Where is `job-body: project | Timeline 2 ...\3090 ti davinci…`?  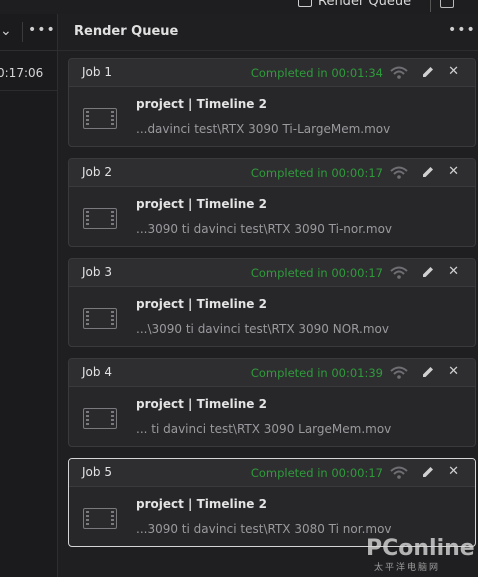 job-body: project | Timeline 2 ...\3090 ti davinci… is located at coordinates (272, 316).